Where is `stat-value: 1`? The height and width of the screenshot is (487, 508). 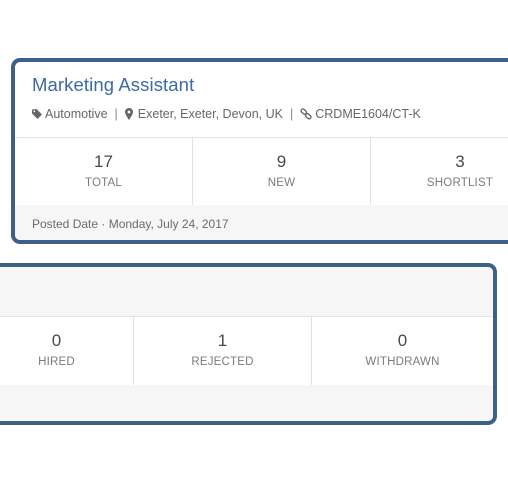 stat-value: 1 is located at coordinates (222, 340).